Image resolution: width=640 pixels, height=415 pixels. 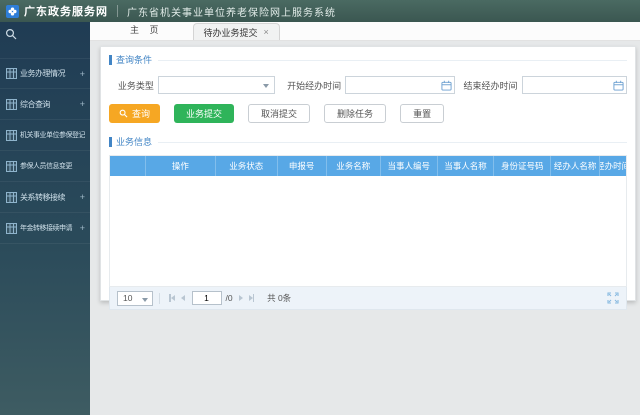 What do you see at coordinates (182, 298) in the screenshot?
I see `prev-page-button` at bounding box center [182, 298].